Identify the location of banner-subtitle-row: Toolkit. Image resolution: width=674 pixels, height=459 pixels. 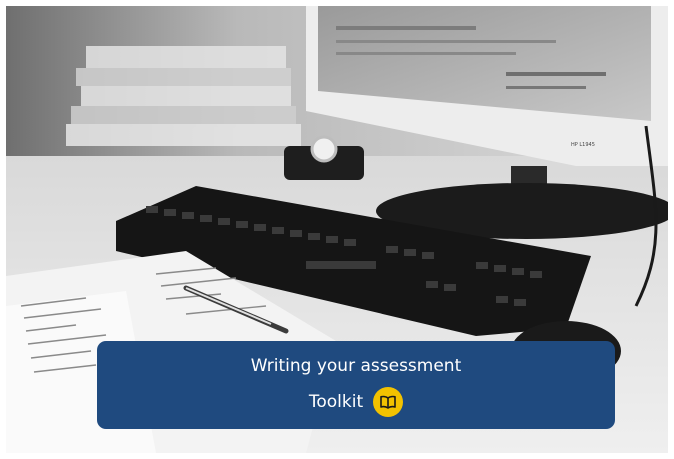
(356, 402).